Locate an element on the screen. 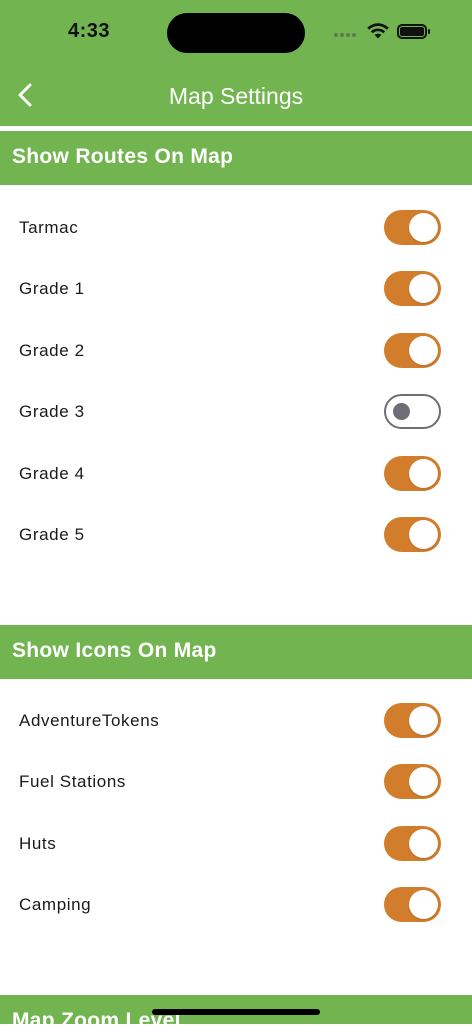  setting-label: Grade 5 is located at coordinates (52, 534).